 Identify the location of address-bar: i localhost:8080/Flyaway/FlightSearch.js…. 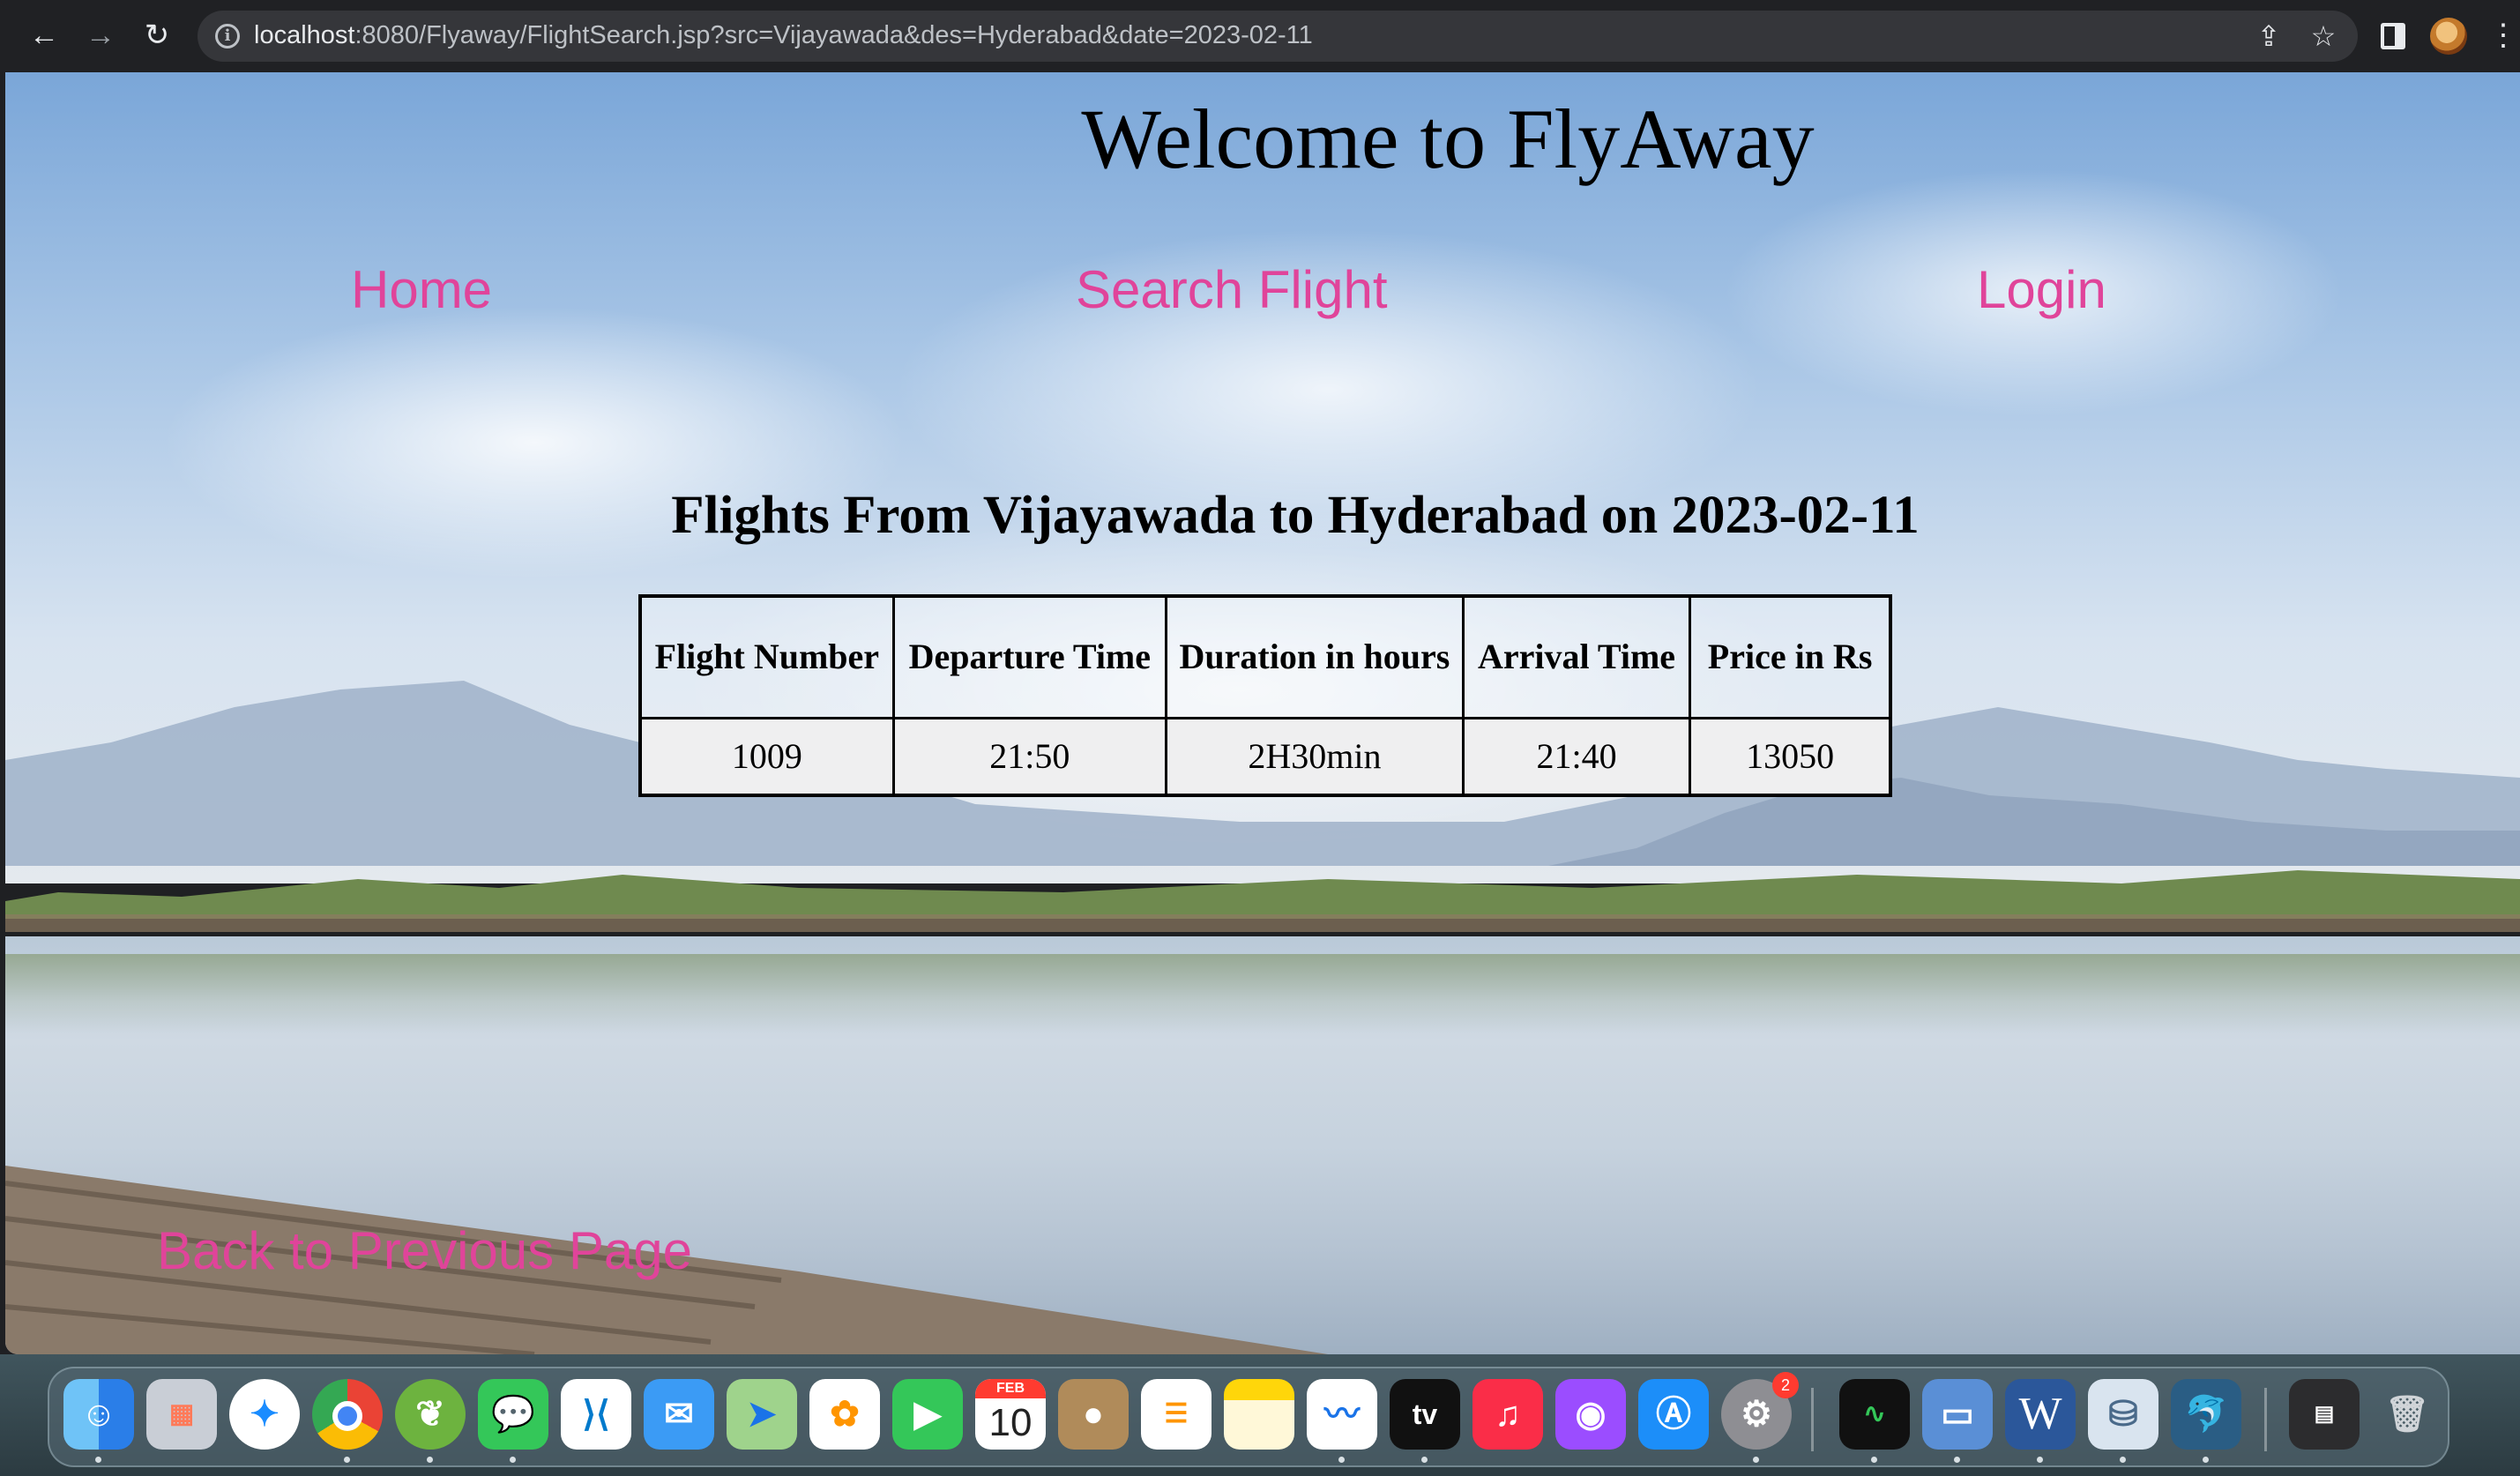
(1278, 36).